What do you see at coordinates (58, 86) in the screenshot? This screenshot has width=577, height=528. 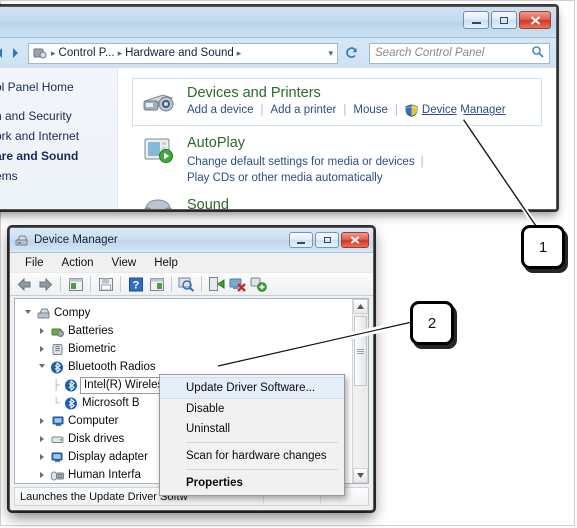 I see `sidebar-item-home: ol Panel Home` at bounding box center [58, 86].